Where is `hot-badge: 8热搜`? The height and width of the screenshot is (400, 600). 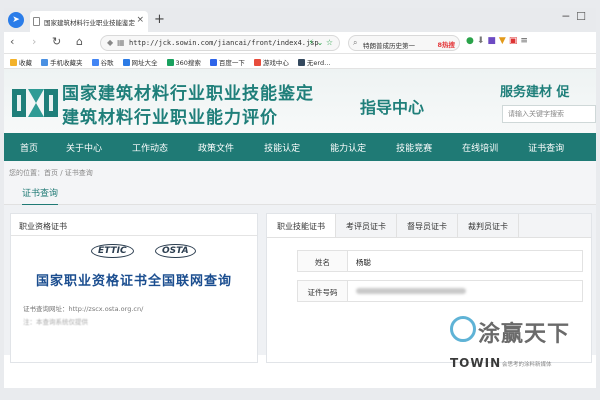 hot-badge: 8热搜 is located at coordinates (446, 45).